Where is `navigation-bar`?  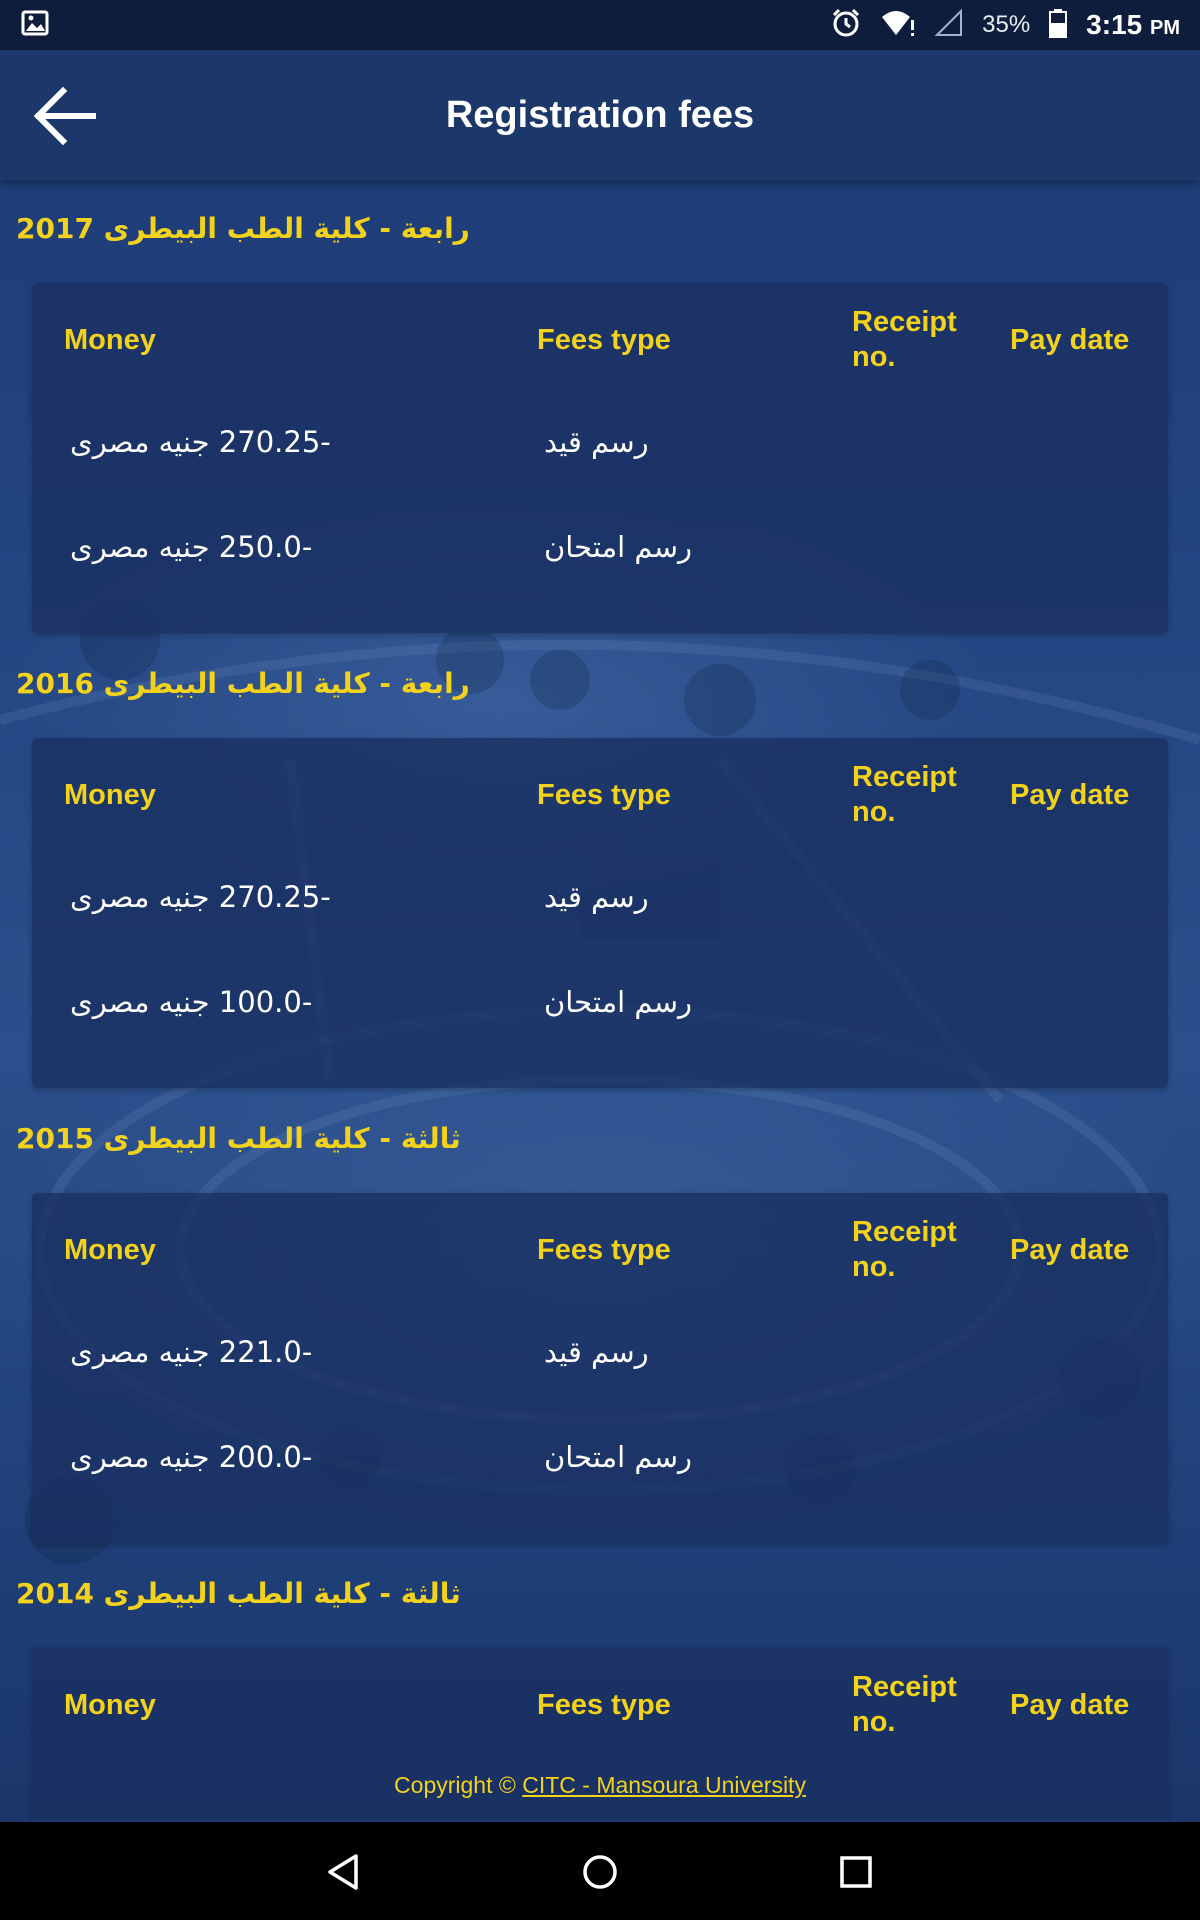
navigation-bar is located at coordinates (600, 1871).